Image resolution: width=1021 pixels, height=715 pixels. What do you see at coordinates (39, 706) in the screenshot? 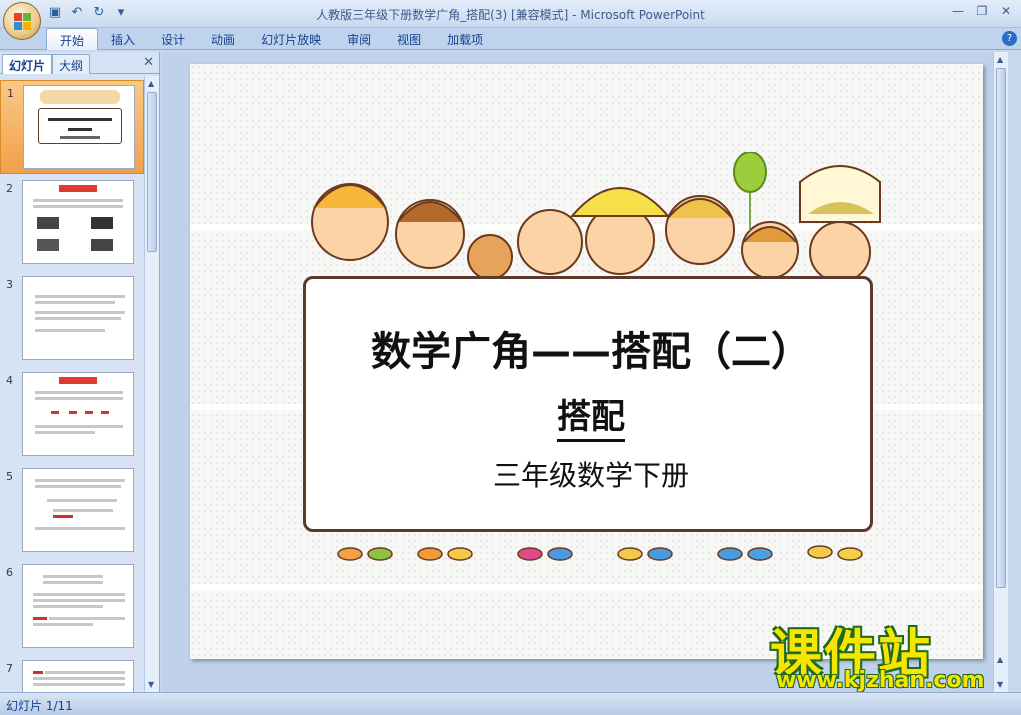
I see `slide-indicator: 幻灯片 1/11` at bounding box center [39, 706].